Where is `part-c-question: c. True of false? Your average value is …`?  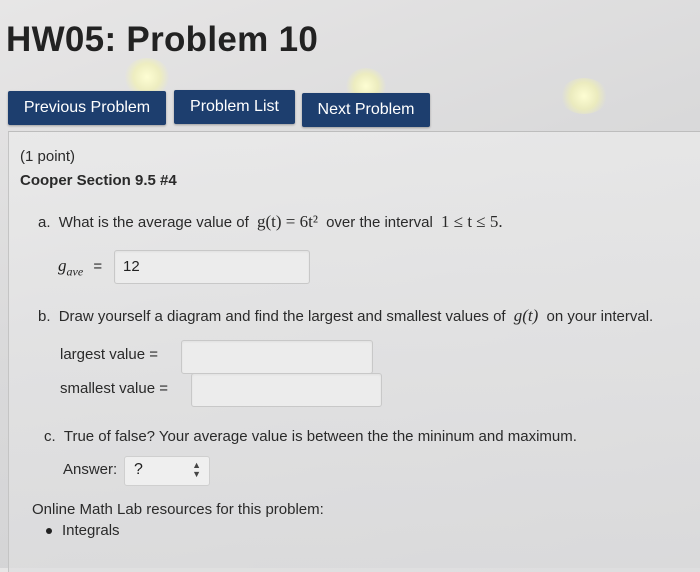 part-c-question: c. True of false? Your average value is … is located at coordinates (310, 436).